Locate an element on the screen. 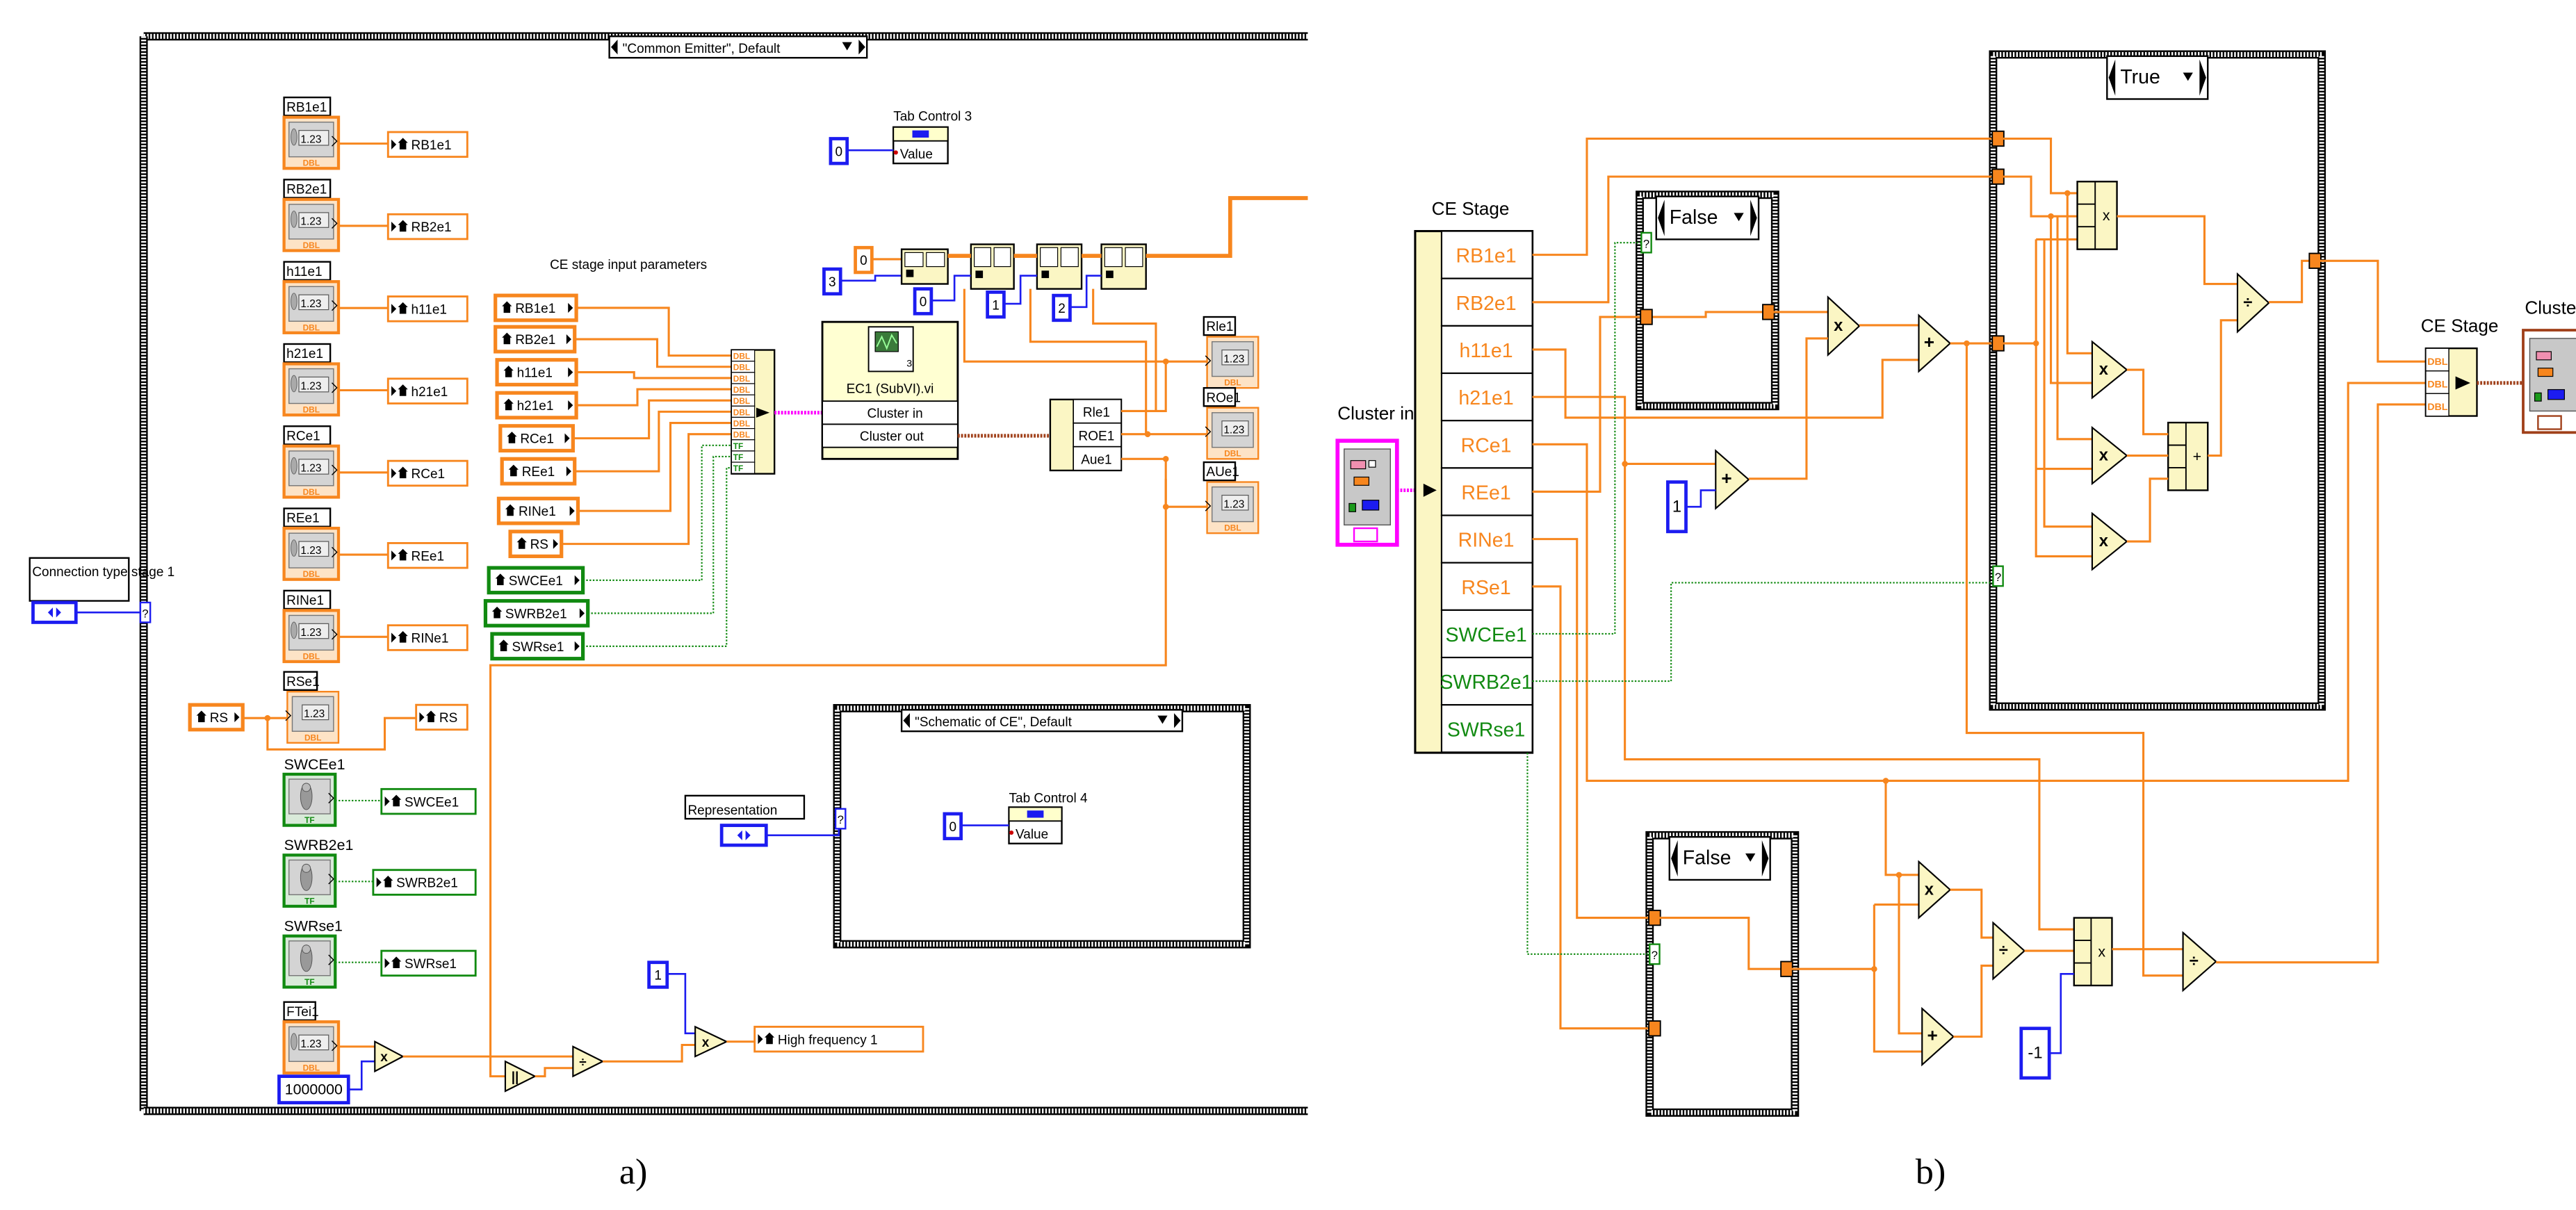  constant-negative-one: -1 is located at coordinates (2035, 1053).